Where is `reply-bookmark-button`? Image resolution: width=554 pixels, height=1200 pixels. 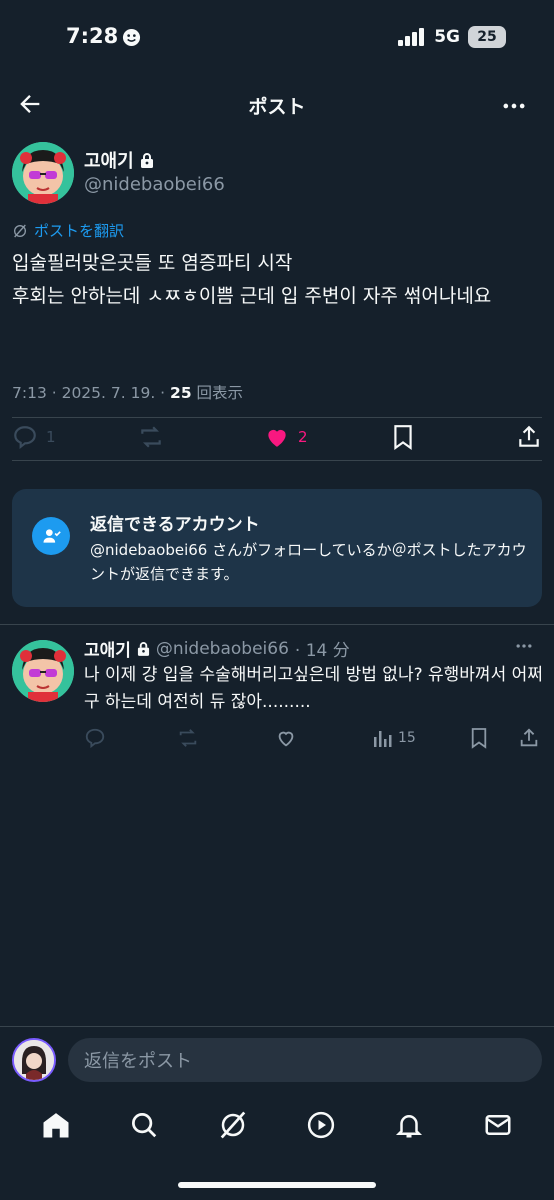
reply-bookmark-button is located at coordinates (479, 738).